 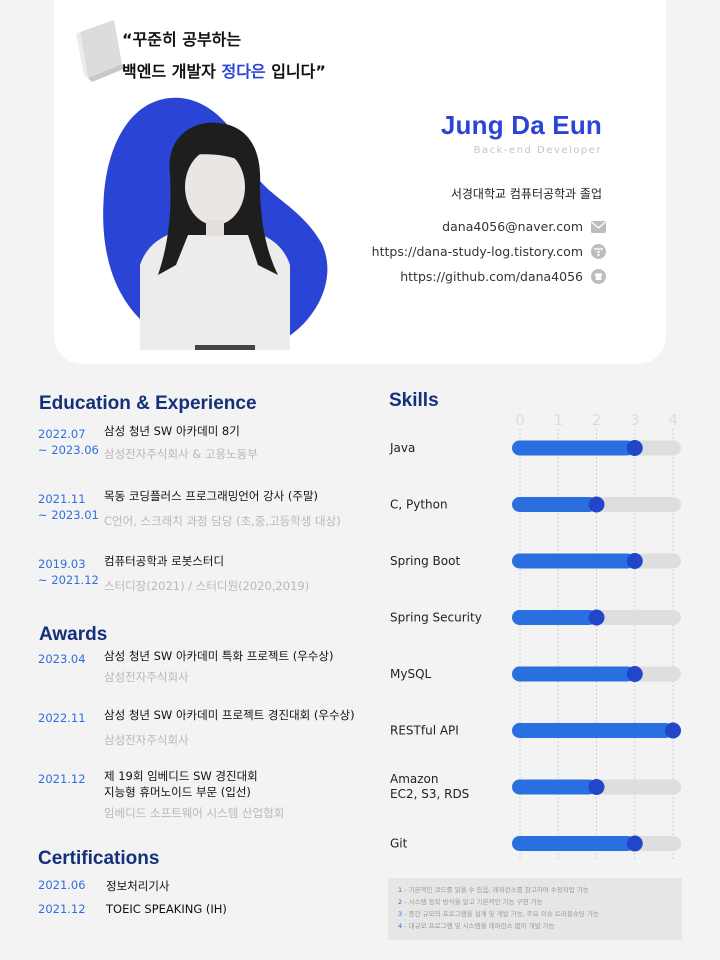 I want to click on cert-date: 2021.06, so click(x=62, y=885).